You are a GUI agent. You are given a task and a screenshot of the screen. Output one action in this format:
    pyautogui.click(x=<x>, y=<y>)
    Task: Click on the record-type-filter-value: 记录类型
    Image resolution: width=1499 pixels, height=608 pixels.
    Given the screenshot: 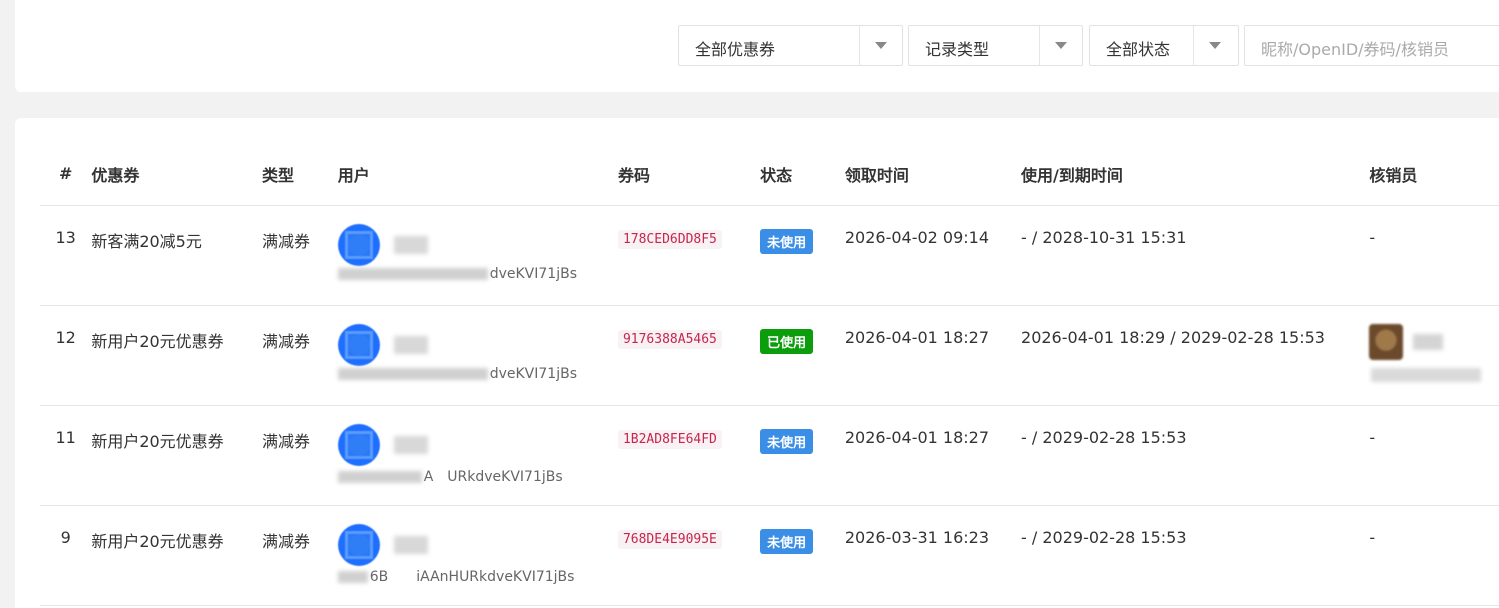 What is the action you would take?
    pyautogui.click(x=957, y=49)
    